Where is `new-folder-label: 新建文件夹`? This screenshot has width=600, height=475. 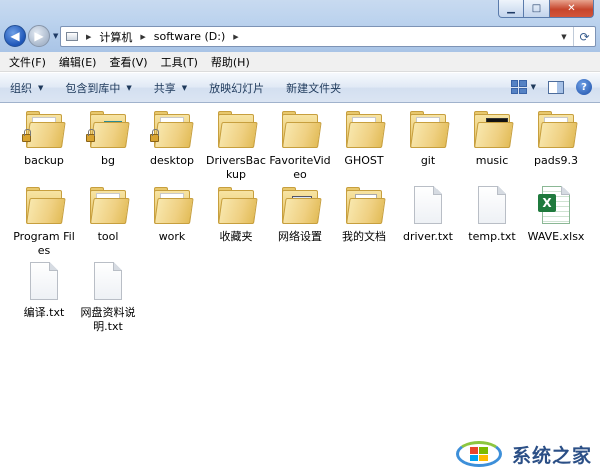
new-folder-label: 新建文件夹 is located at coordinates (314, 88).